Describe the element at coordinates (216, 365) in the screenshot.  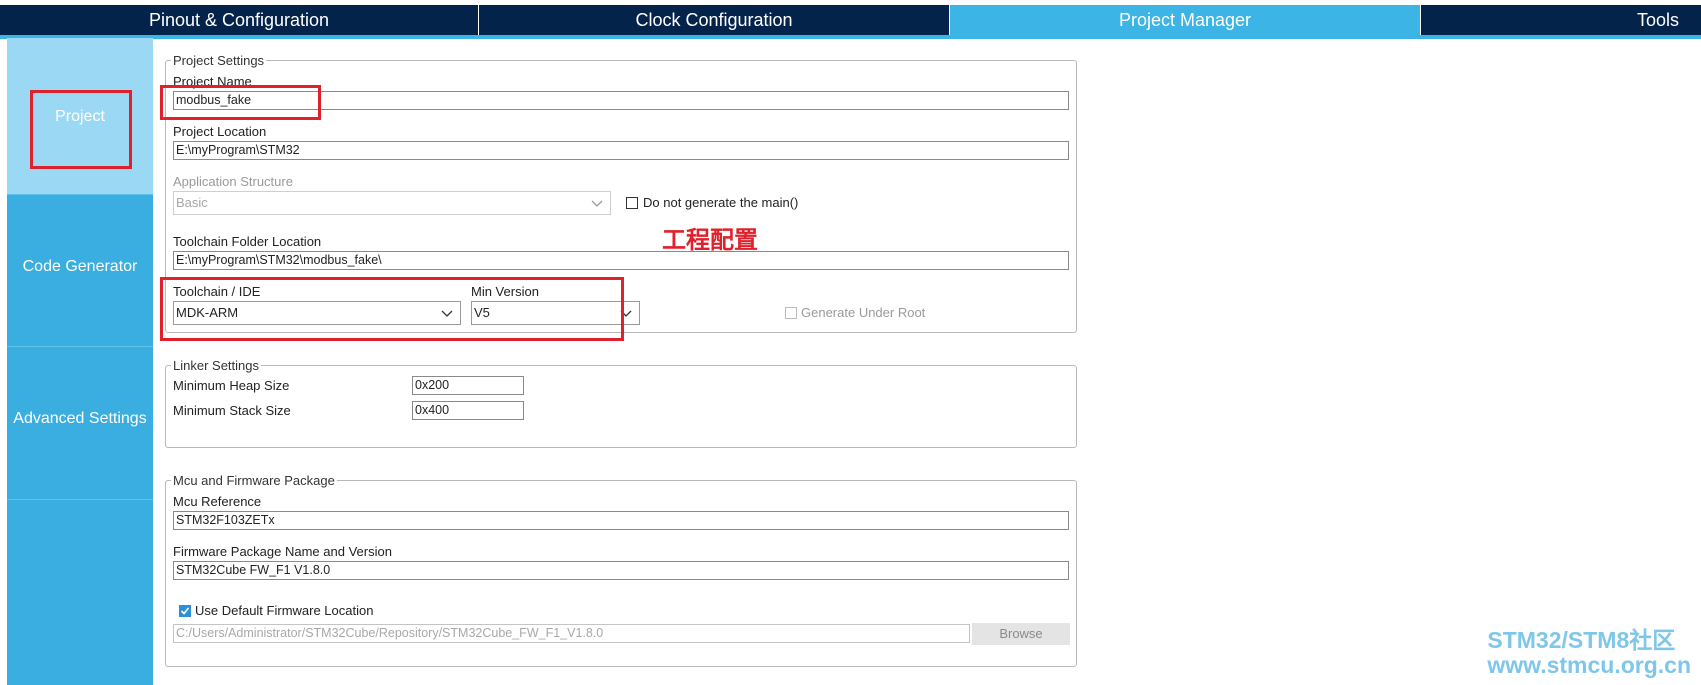
I see `group-legend: Linker Settings` at that location.